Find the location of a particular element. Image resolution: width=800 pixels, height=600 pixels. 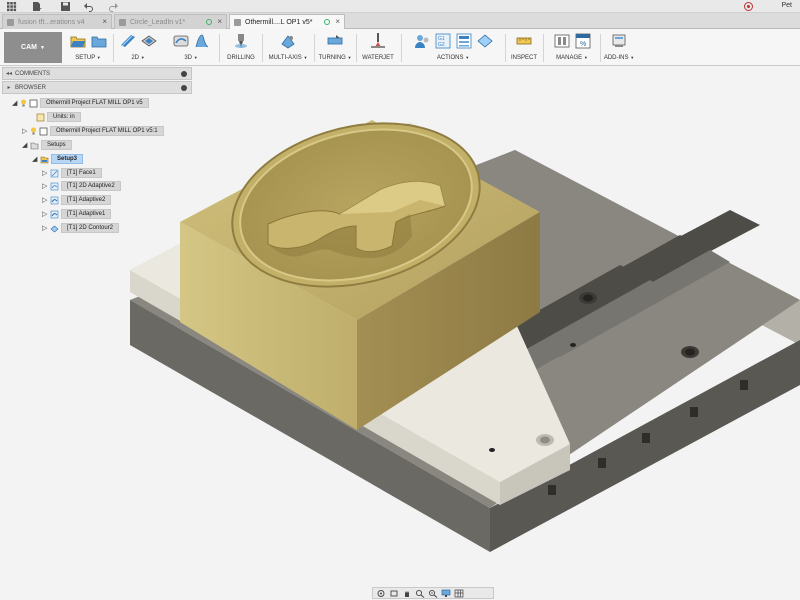

svg-text: G2 is located at coordinates (441, 45).